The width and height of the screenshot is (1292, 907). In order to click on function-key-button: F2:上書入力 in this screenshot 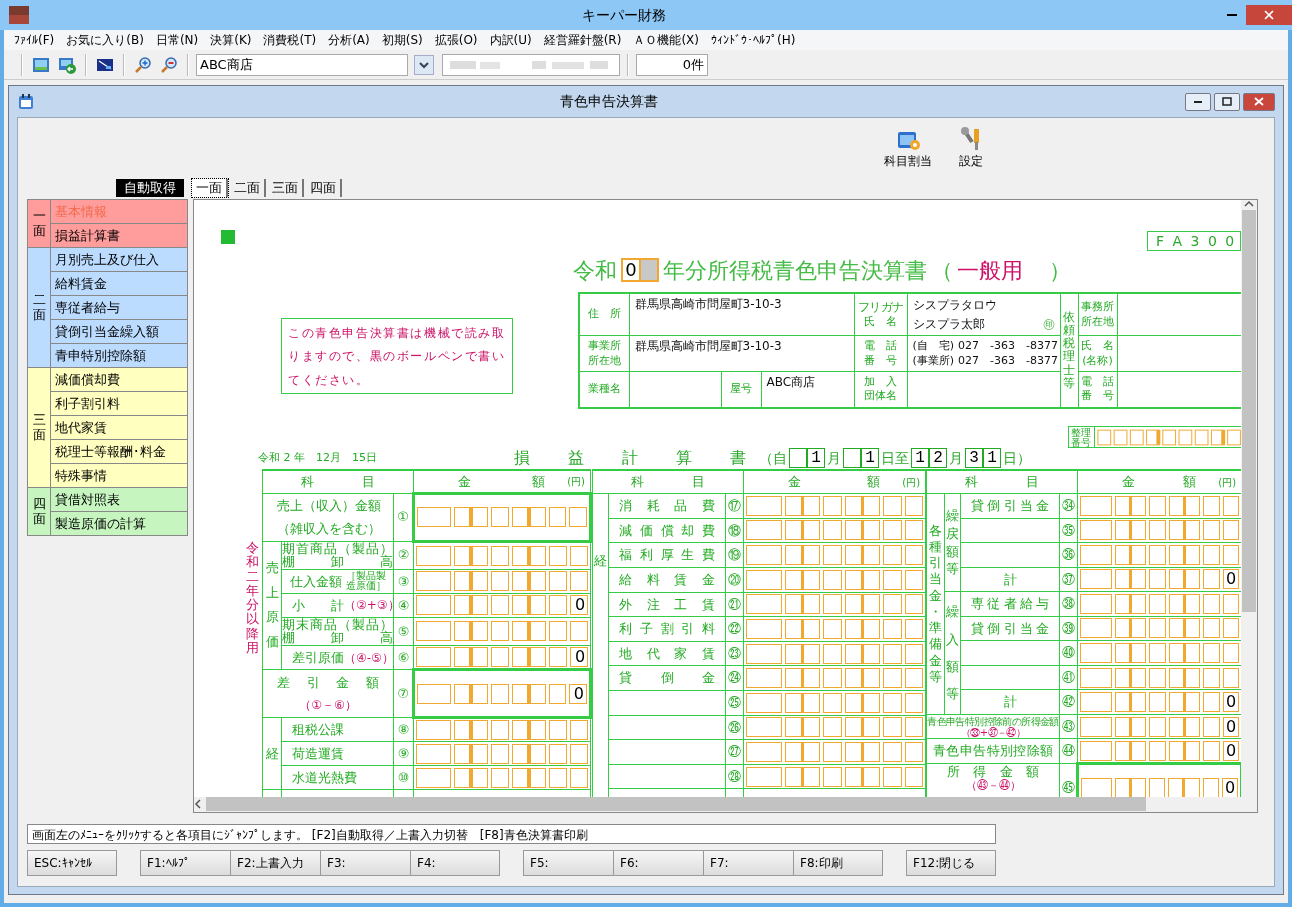, I will do `click(275, 863)`.